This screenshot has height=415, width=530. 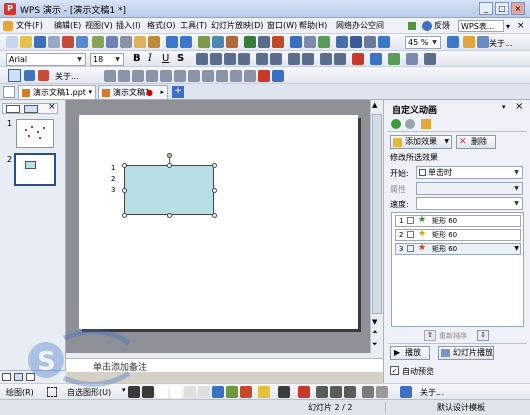 What do you see at coordinates (150, 58) in the screenshot?
I see `italic-icon: I` at bounding box center [150, 58].